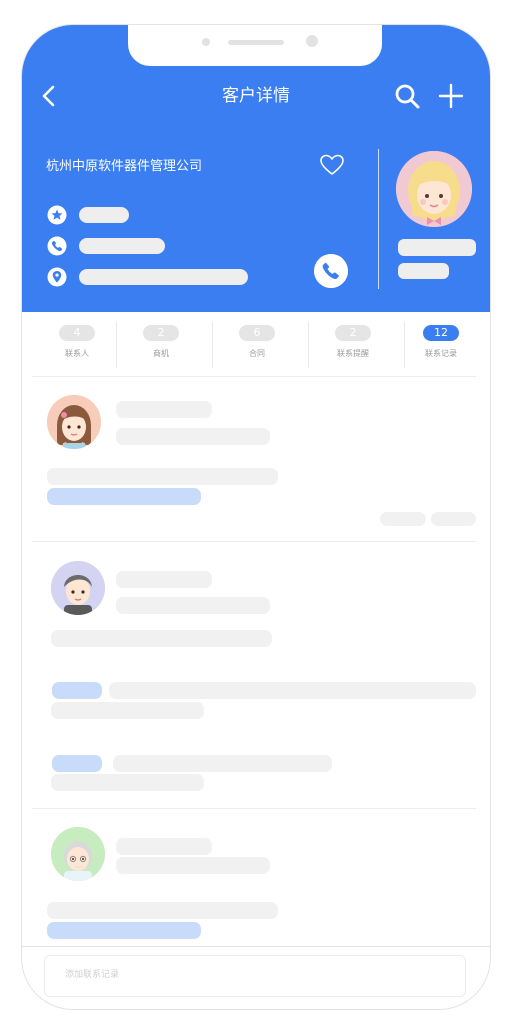  I want to click on stats-tabs: 4 联系人 2 商机 6 合同 2 联系提醒 12 联系记录, so click(256, 348).